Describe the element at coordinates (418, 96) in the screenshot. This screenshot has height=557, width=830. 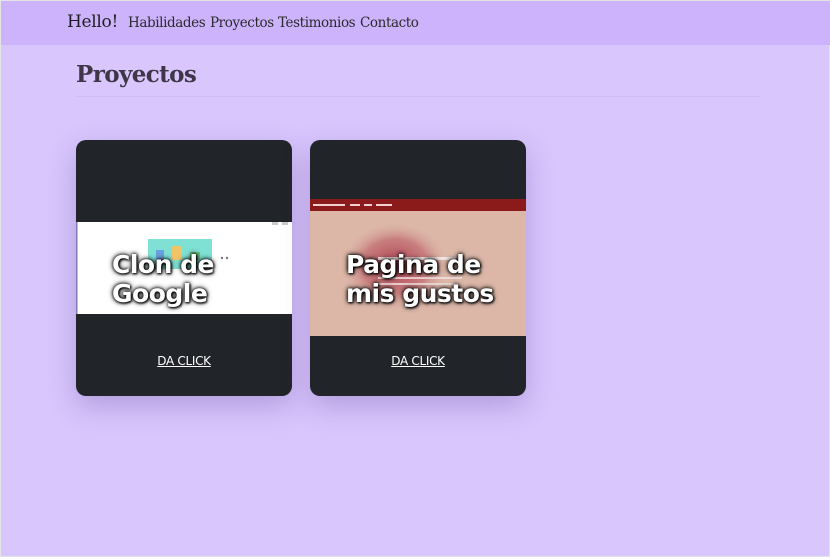
I see `section-divider` at that location.